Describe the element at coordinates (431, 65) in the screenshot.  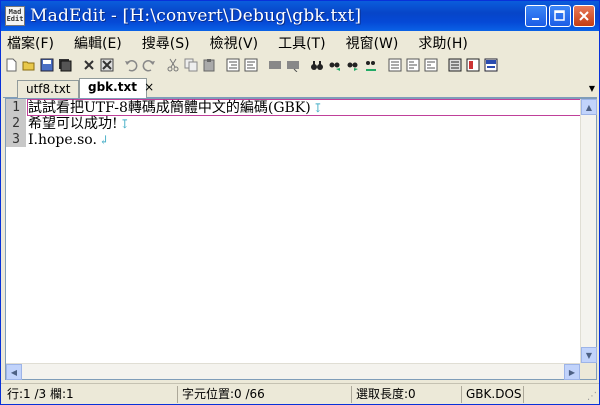
I see `wrap-column-icon` at that location.